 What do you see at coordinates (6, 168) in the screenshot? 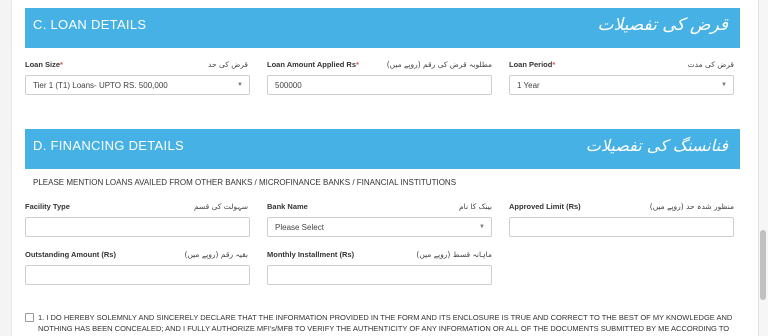
I see `left-margin` at bounding box center [6, 168].